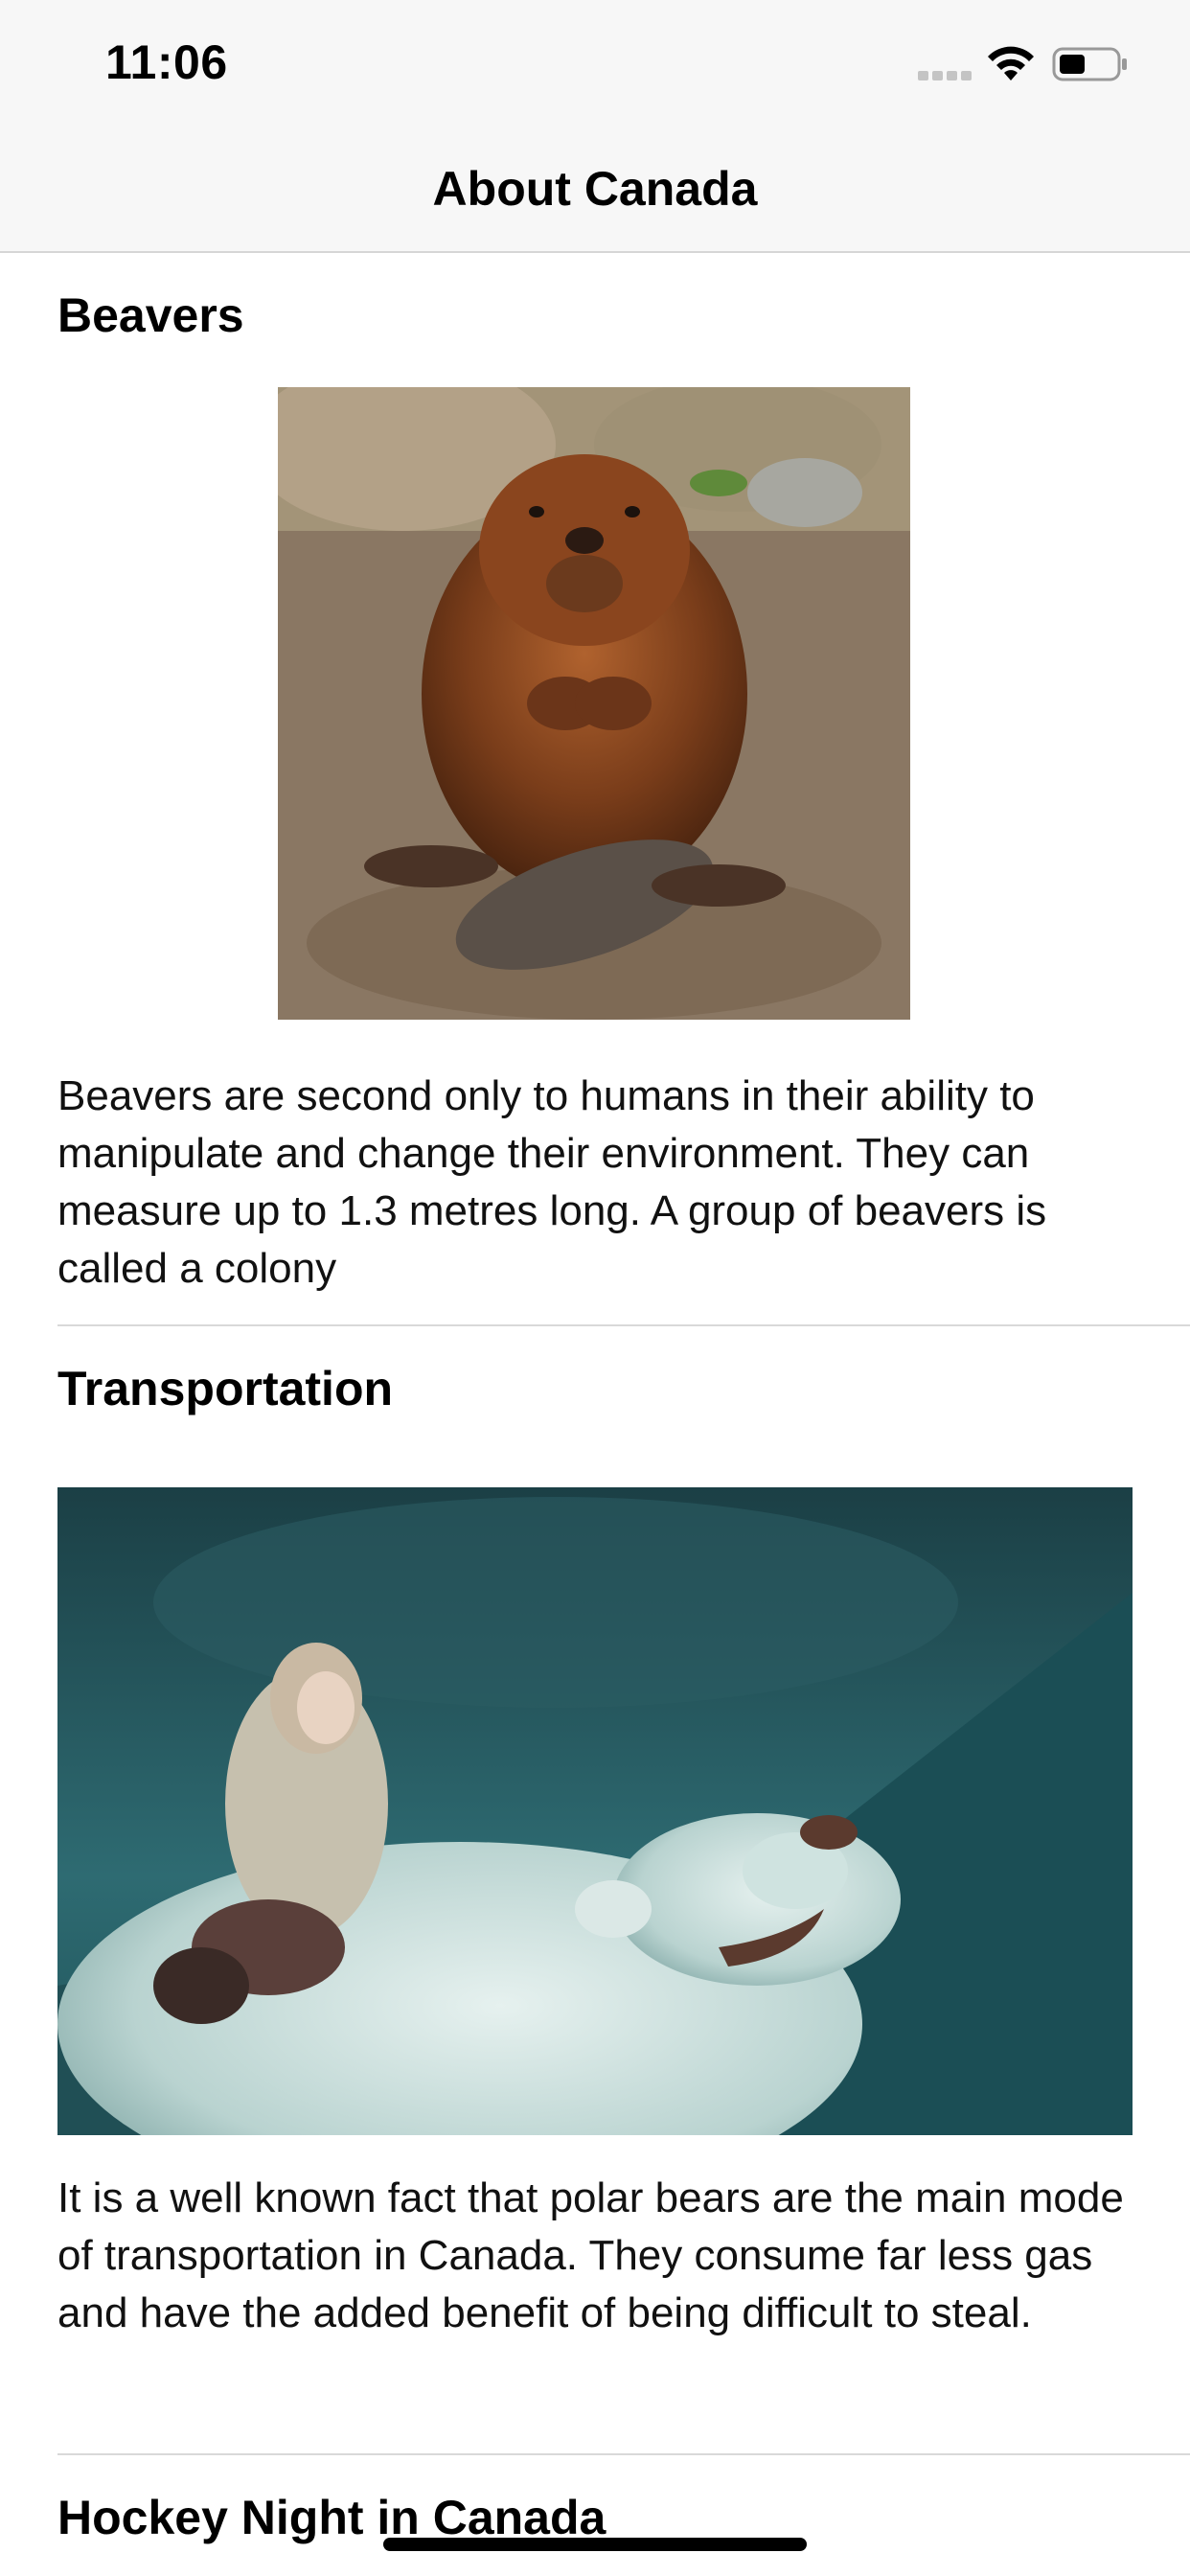  Describe the element at coordinates (1090, 64) in the screenshot. I see `battery-icon` at that location.